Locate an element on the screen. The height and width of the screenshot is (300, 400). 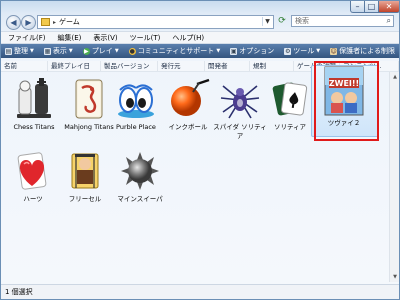
column-product-version: 製品バージョン is located at coordinates (129, 66).